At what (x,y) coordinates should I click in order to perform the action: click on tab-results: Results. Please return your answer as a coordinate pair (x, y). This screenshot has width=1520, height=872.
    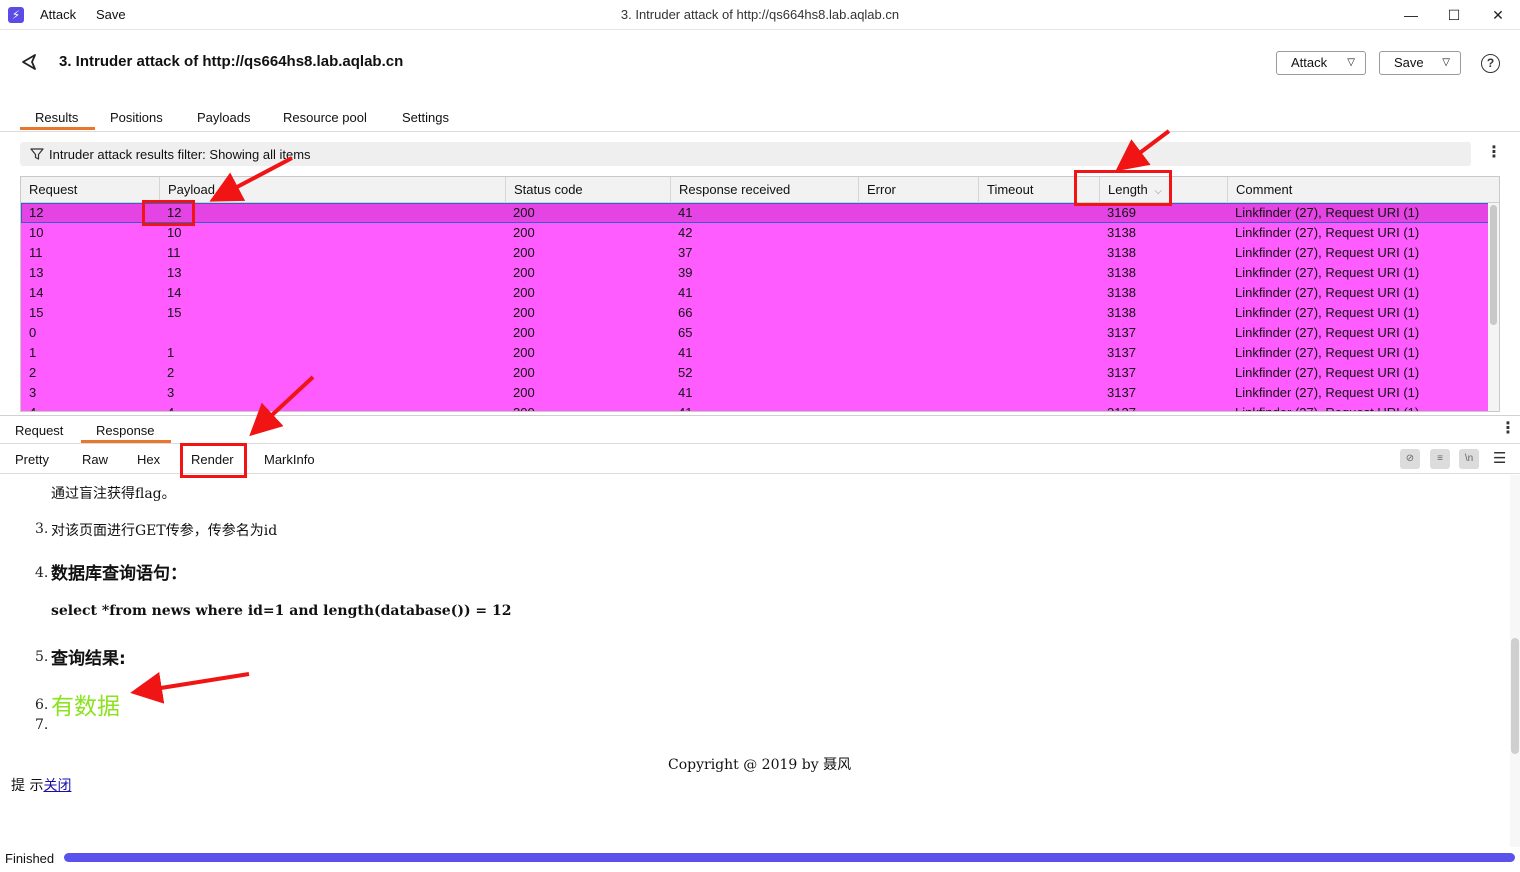
    Looking at the image, I should click on (56, 117).